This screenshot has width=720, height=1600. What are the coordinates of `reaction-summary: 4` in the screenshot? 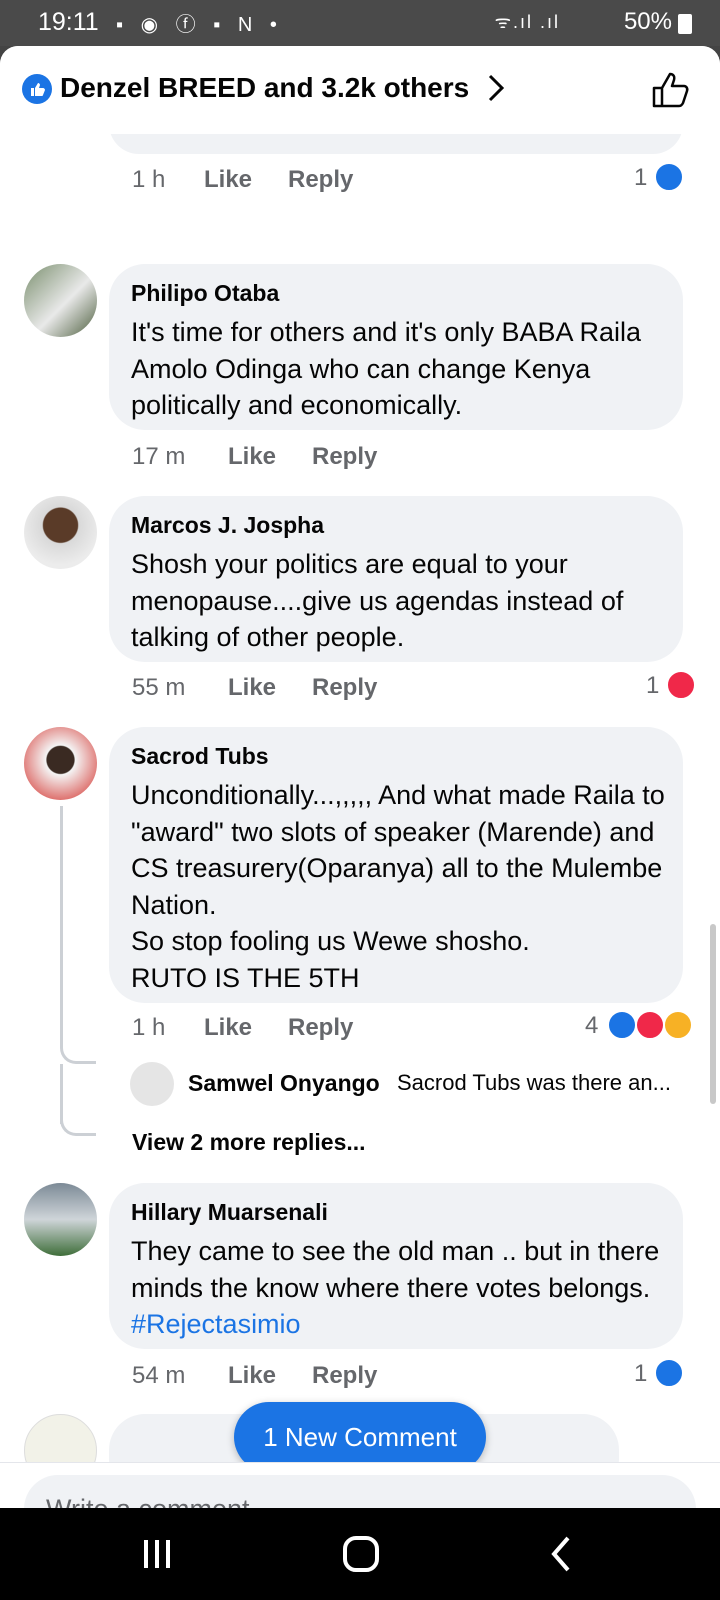 It's located at (639, 1025).